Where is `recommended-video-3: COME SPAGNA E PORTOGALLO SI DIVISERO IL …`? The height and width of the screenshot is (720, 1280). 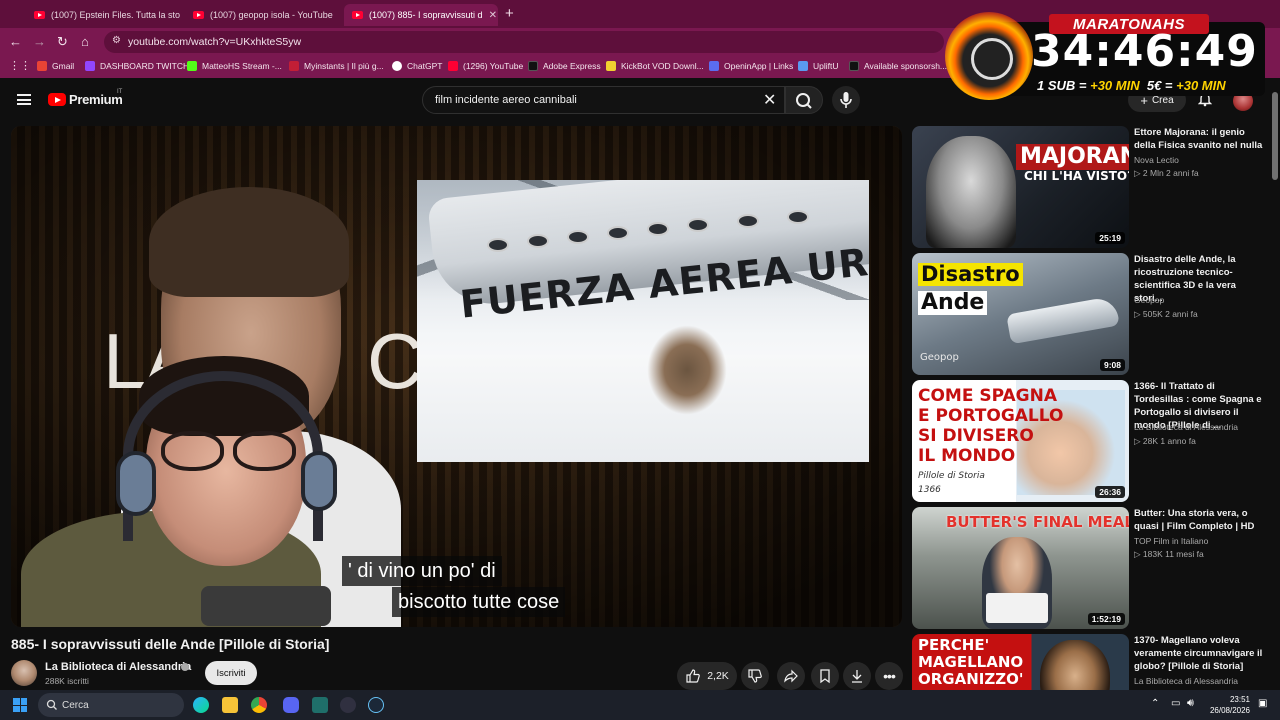 recommended-video-3: COME SPAGNA E PORTOGALLO SI DIVISERO IL … is located at coordinates (1092, 441).